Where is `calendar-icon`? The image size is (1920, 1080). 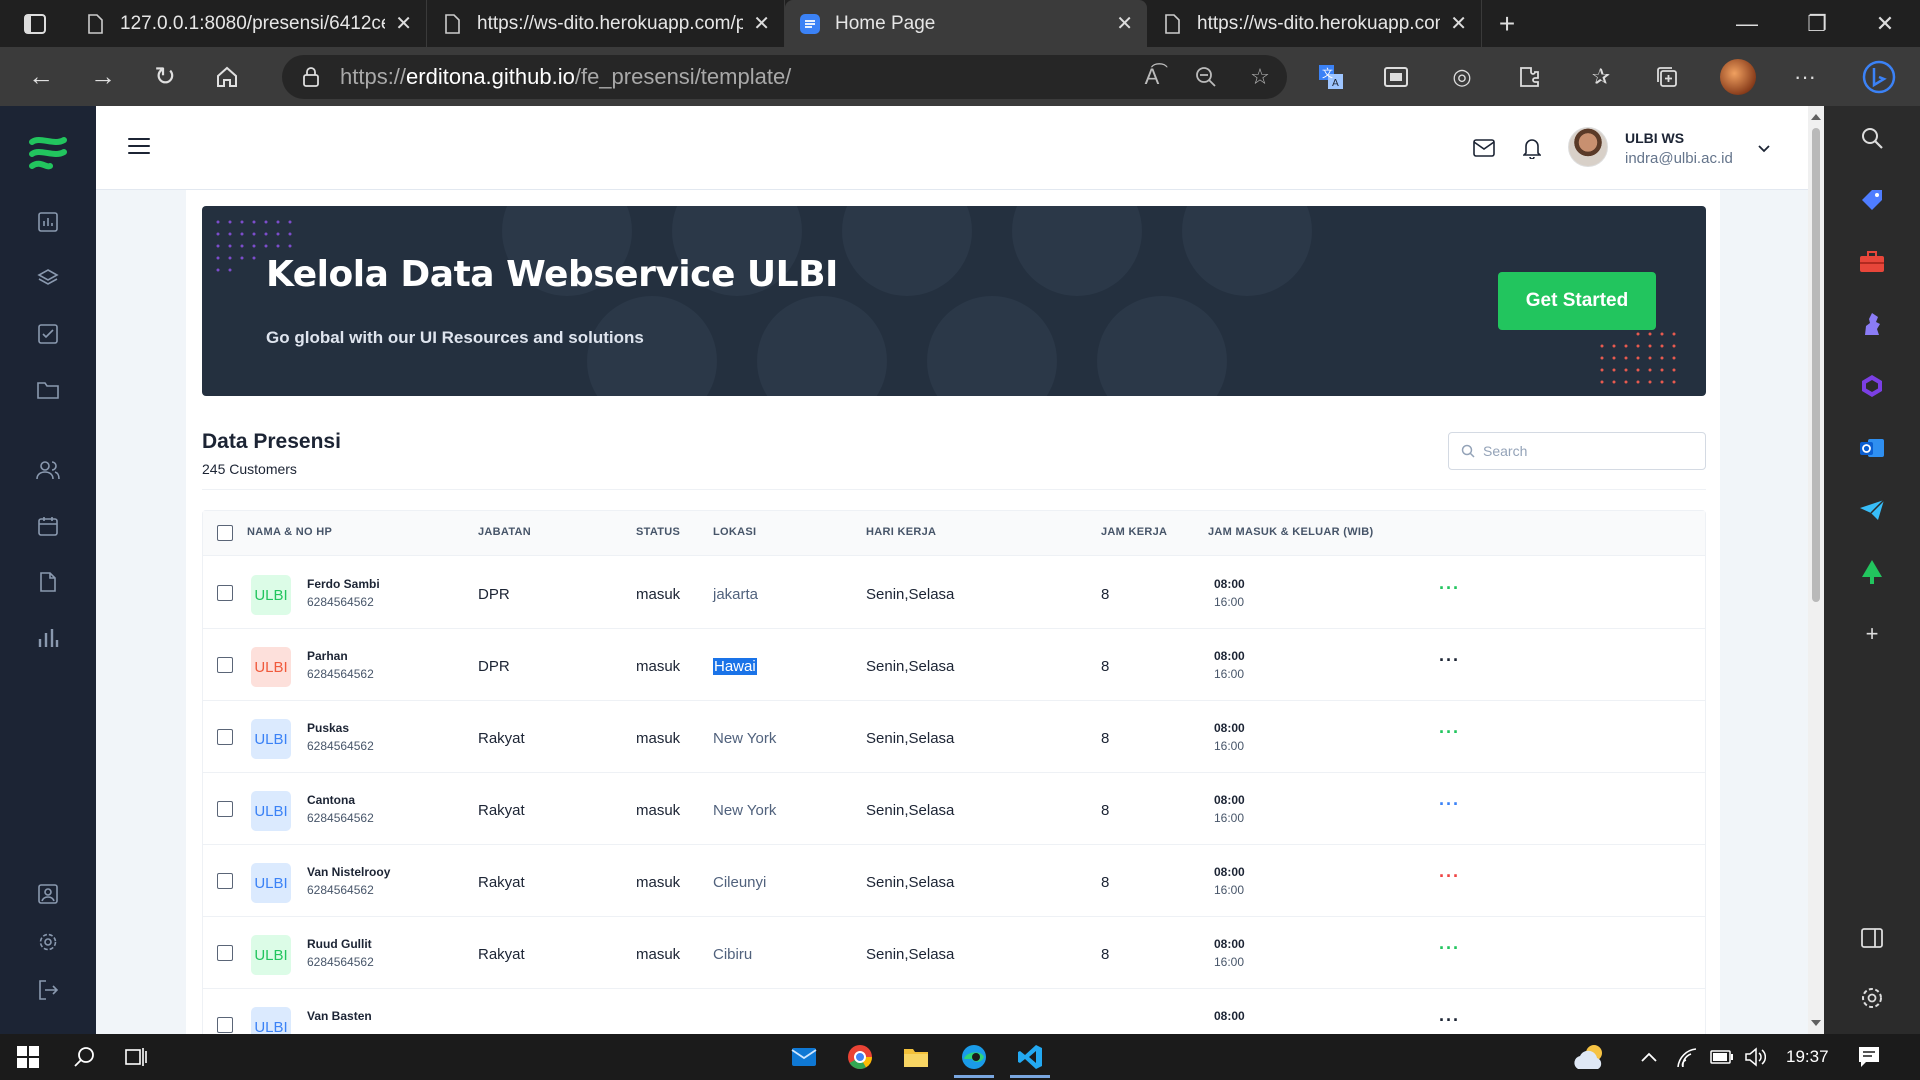 calendar-icon is located at coordinates (48, 526).